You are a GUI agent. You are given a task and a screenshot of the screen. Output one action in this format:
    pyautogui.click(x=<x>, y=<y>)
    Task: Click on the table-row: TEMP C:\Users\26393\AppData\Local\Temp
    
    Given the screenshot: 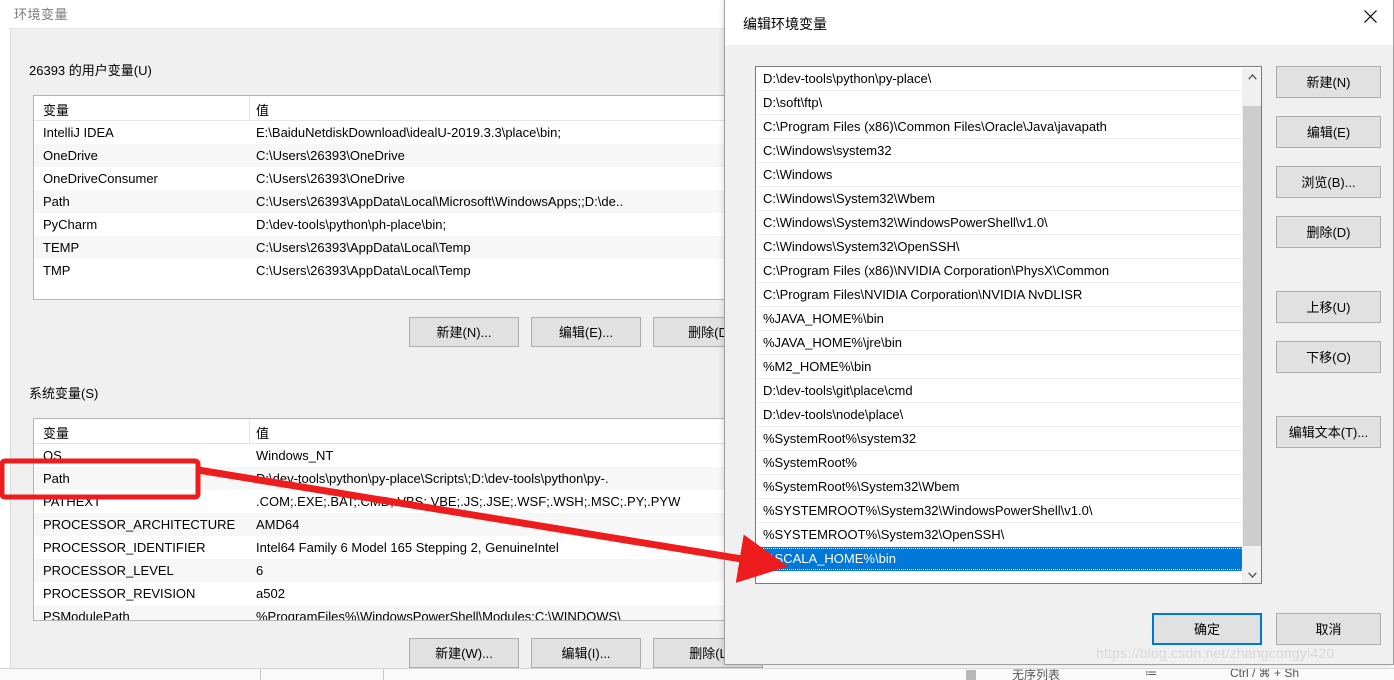 What is the action you would take?
    pyautogui.click(x=384, y=247)
    